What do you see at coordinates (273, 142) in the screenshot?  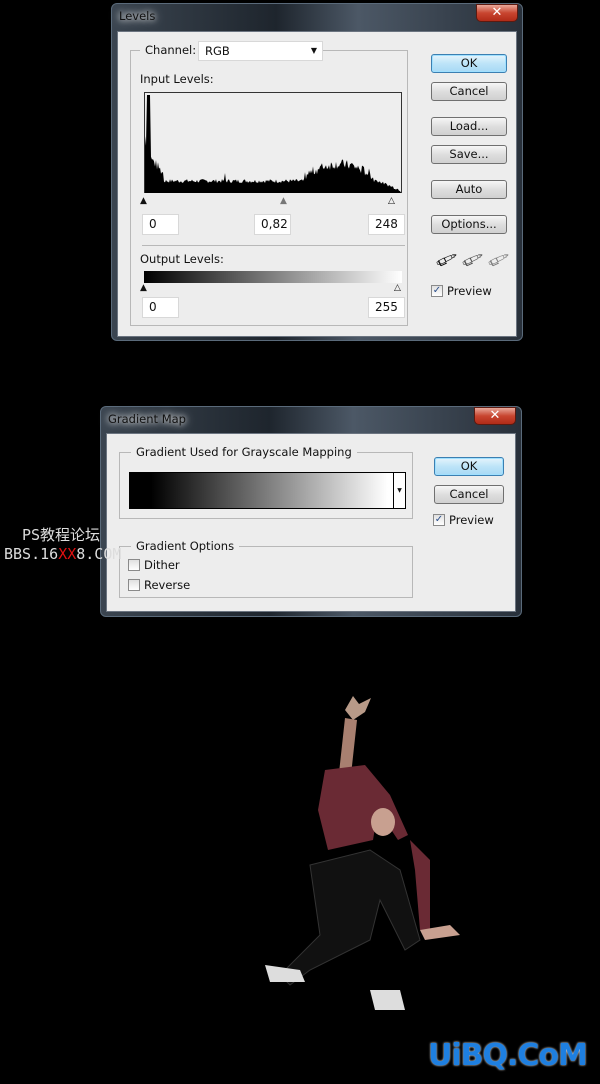 I see `histogram` at bounding box center [273, 142].